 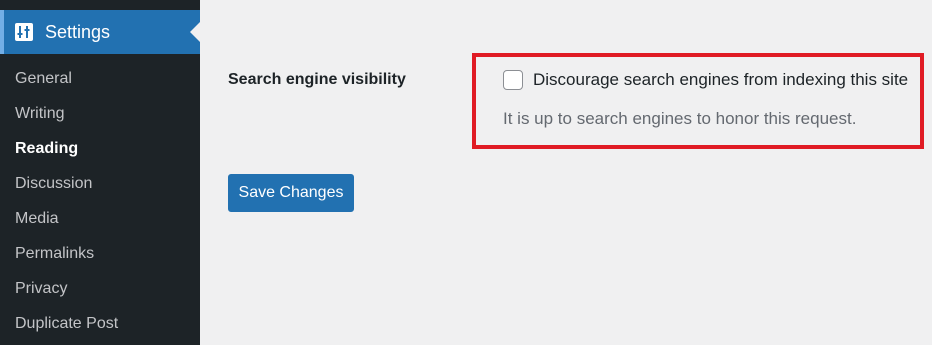 I want to click on sidebar-item-writing: Writing, so click(x=100, y=113).